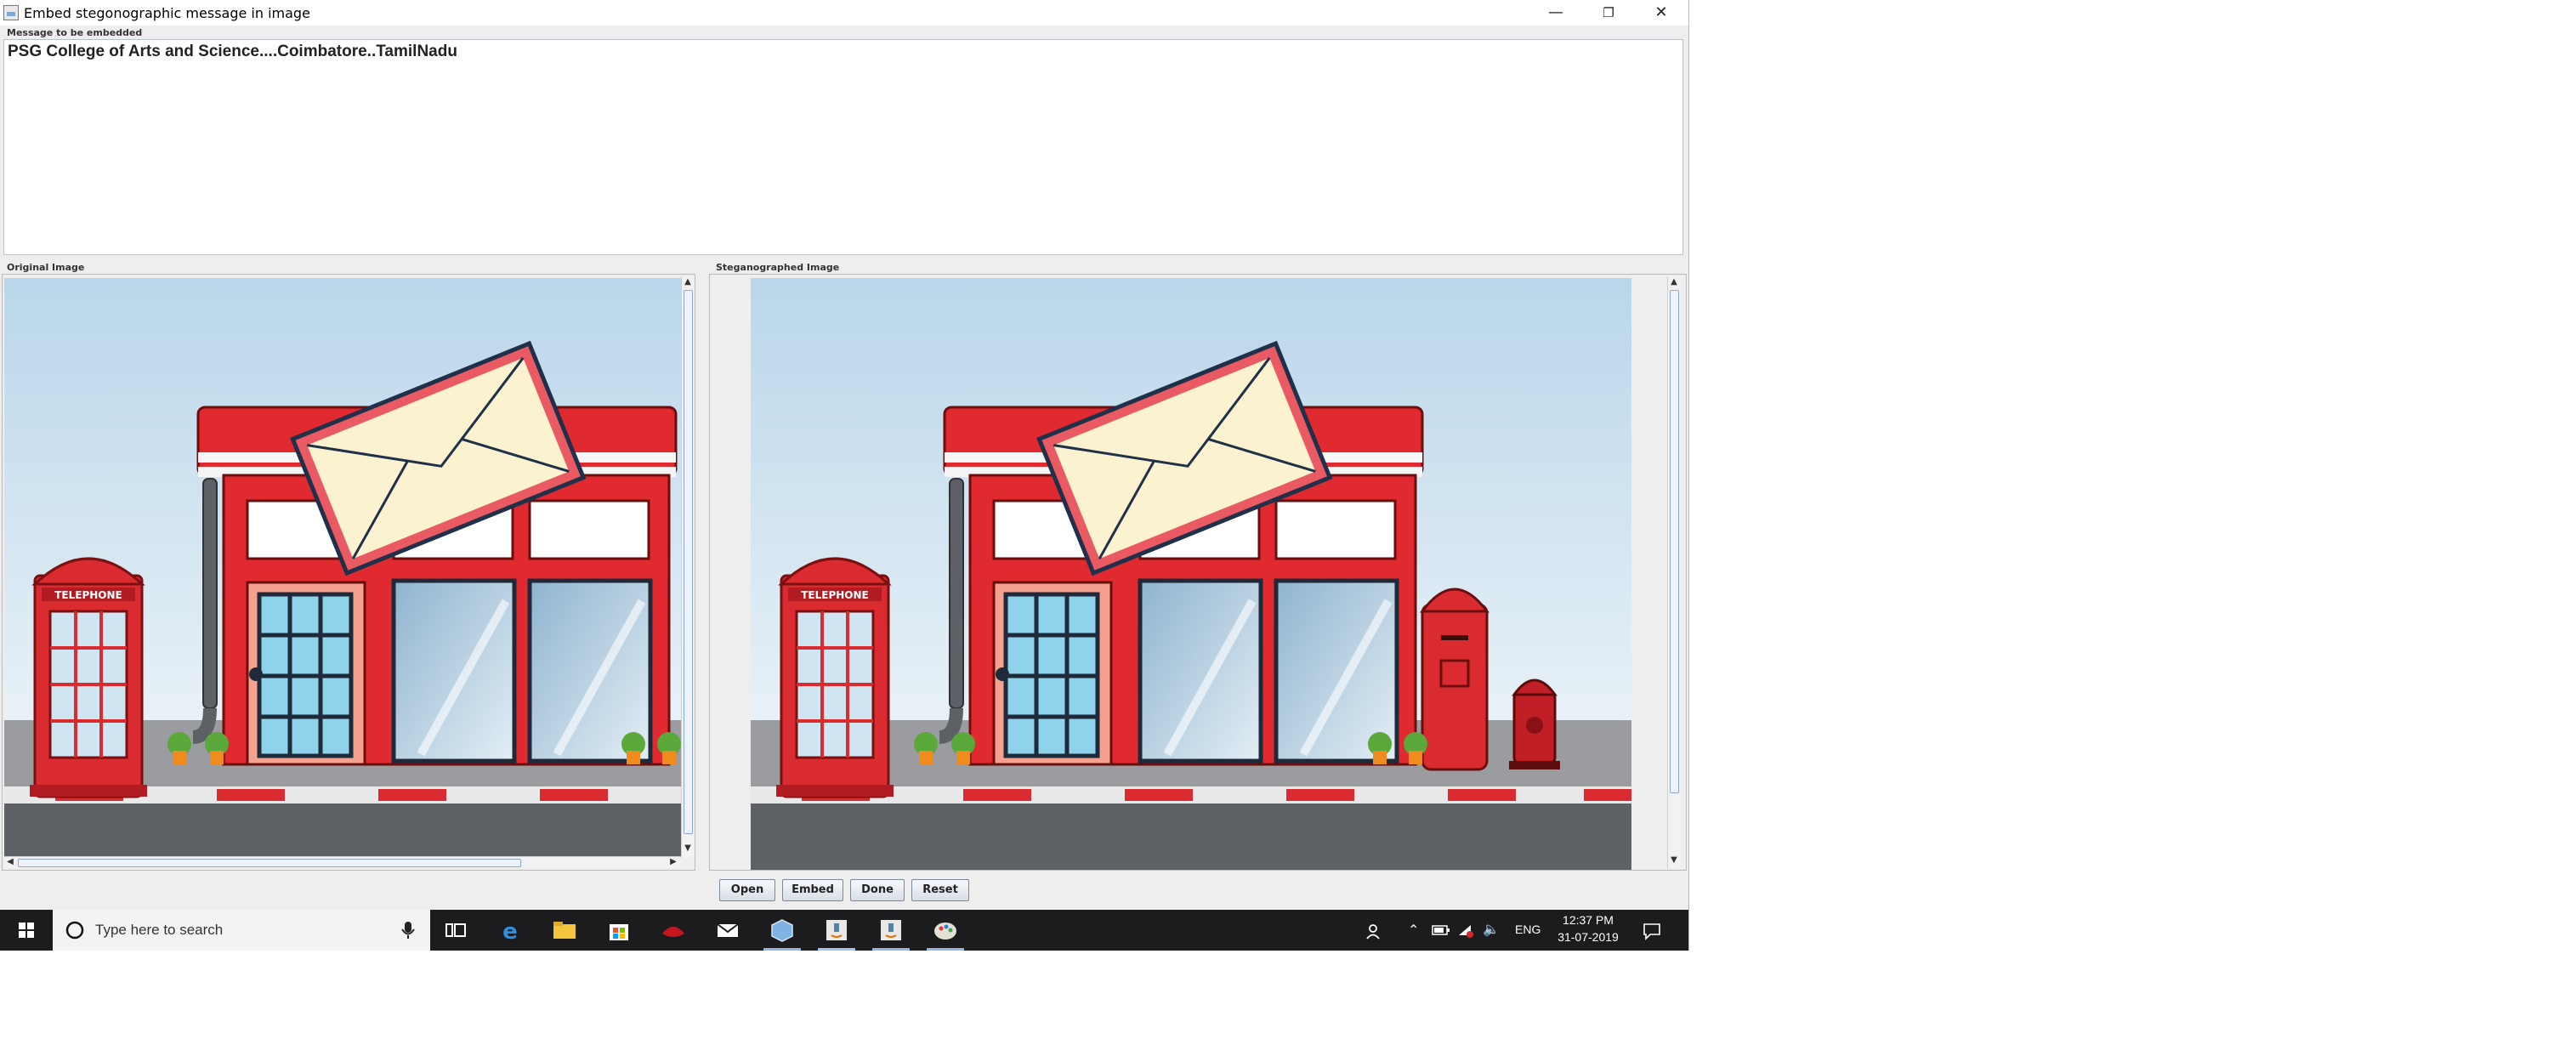 This screenshot has width=2576, height=1056. What do you see at coordinates (877, 890) in the screenshot?
I see `done-button: Done` at bounding box center [877, 890].